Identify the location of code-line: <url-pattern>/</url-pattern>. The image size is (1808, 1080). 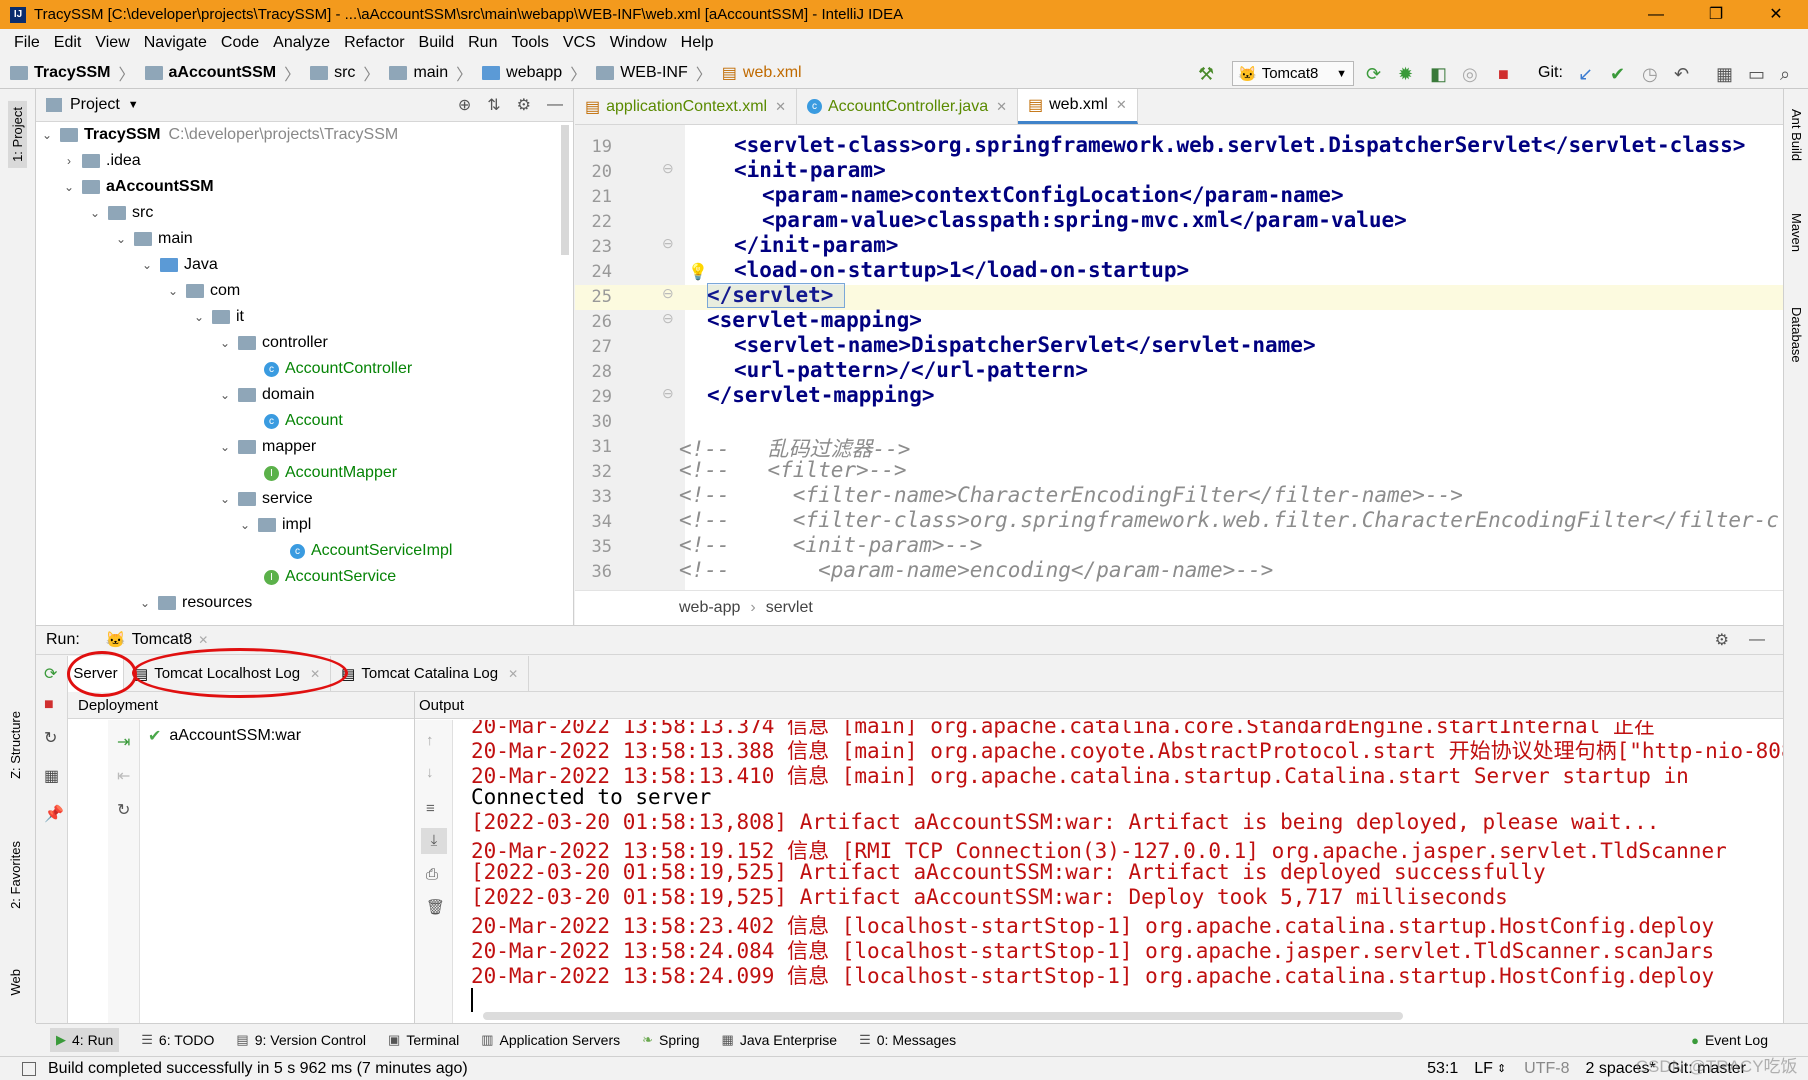
(1257, 370).